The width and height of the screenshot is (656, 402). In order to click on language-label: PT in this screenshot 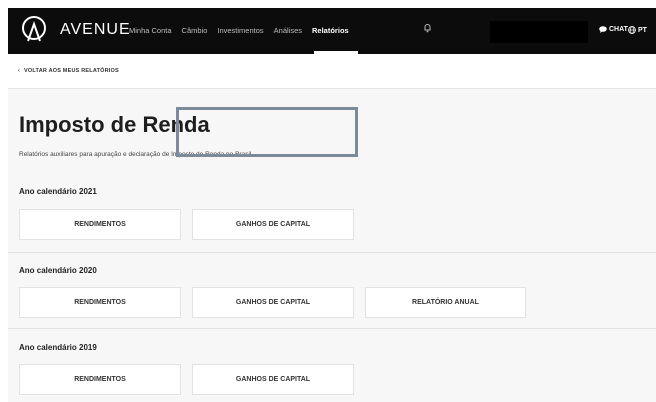, I will do `click(642, 30)`.